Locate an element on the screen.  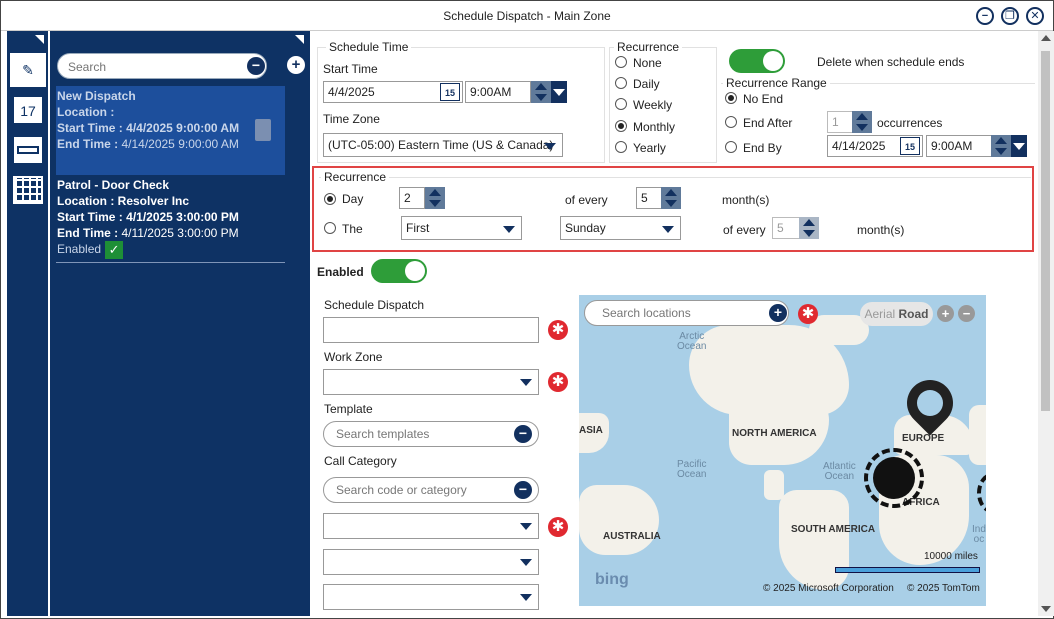
every-spinner is located at coordinates (671, 198).